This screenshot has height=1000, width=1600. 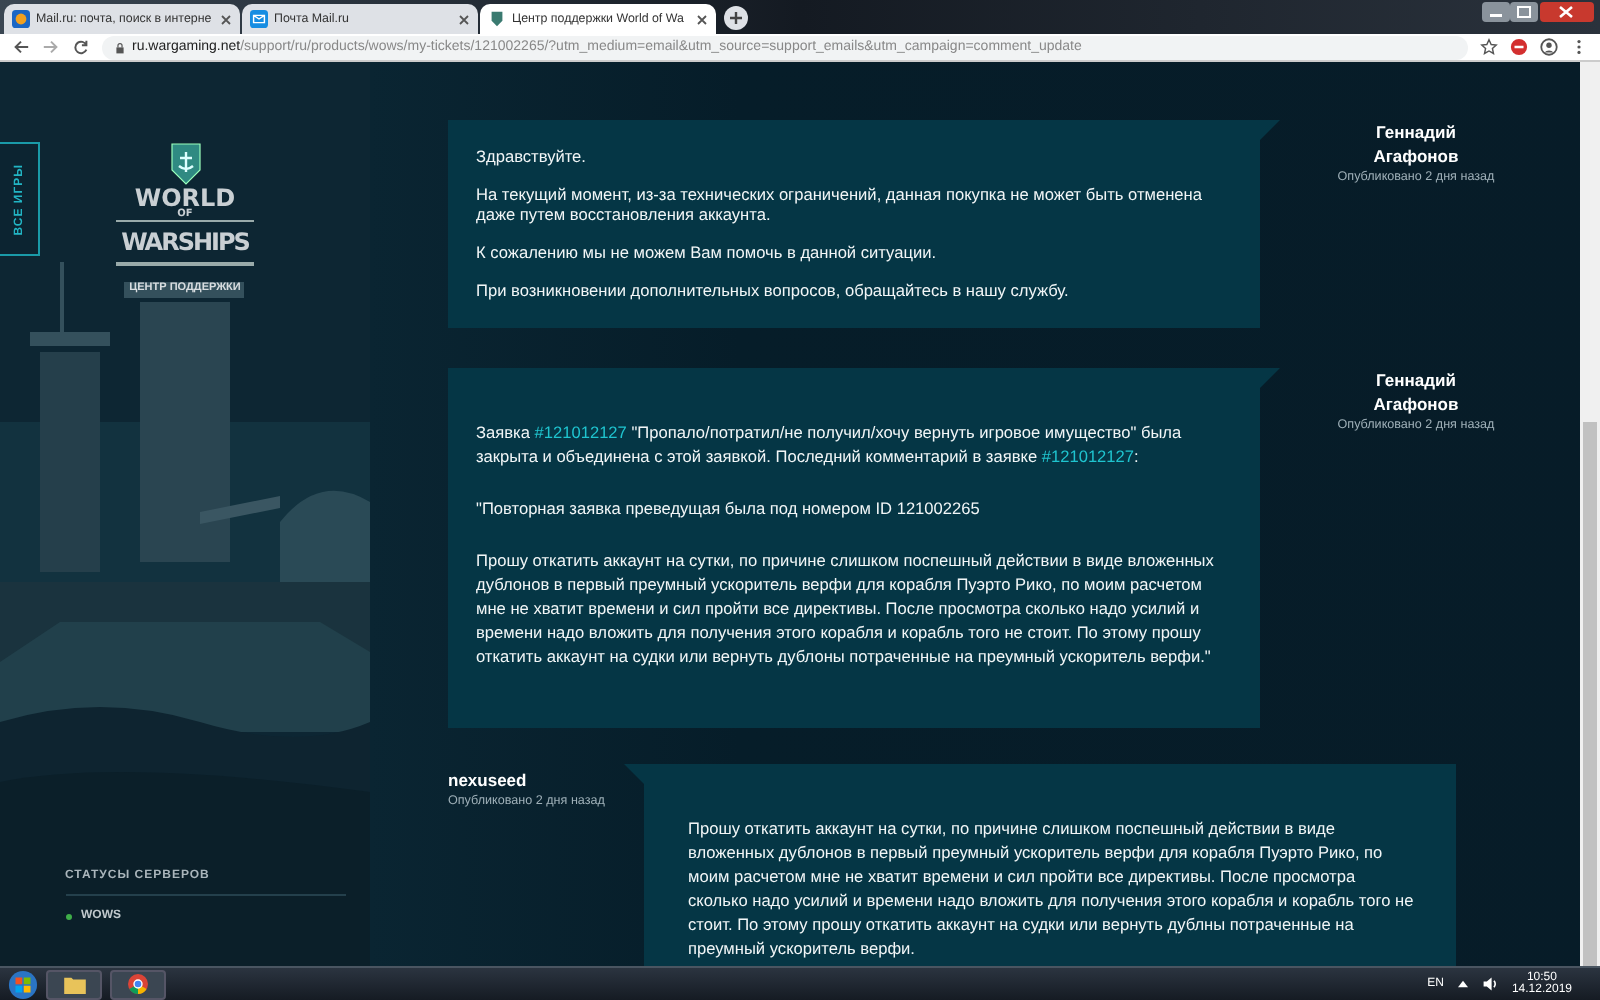 What do you see at coordinates (736, 18) in the screenshot?
I see `new-tab-icon` at bounding box center [736, 18].